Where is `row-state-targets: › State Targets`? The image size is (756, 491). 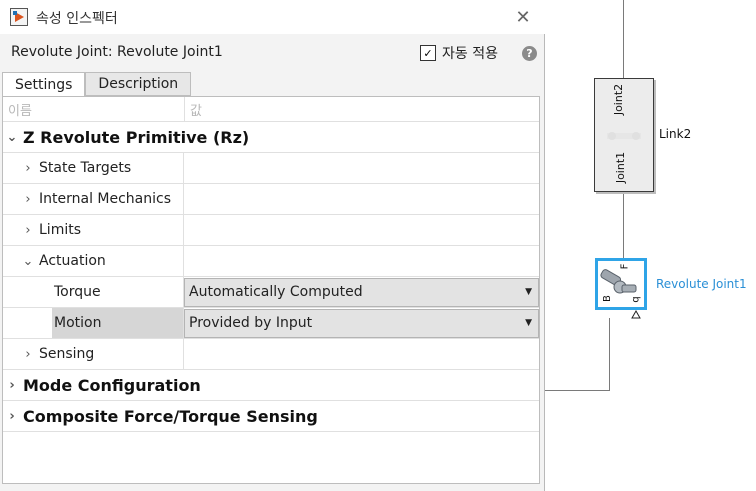 row-state-targets: › State Targets is located at coordinates (271, 168).